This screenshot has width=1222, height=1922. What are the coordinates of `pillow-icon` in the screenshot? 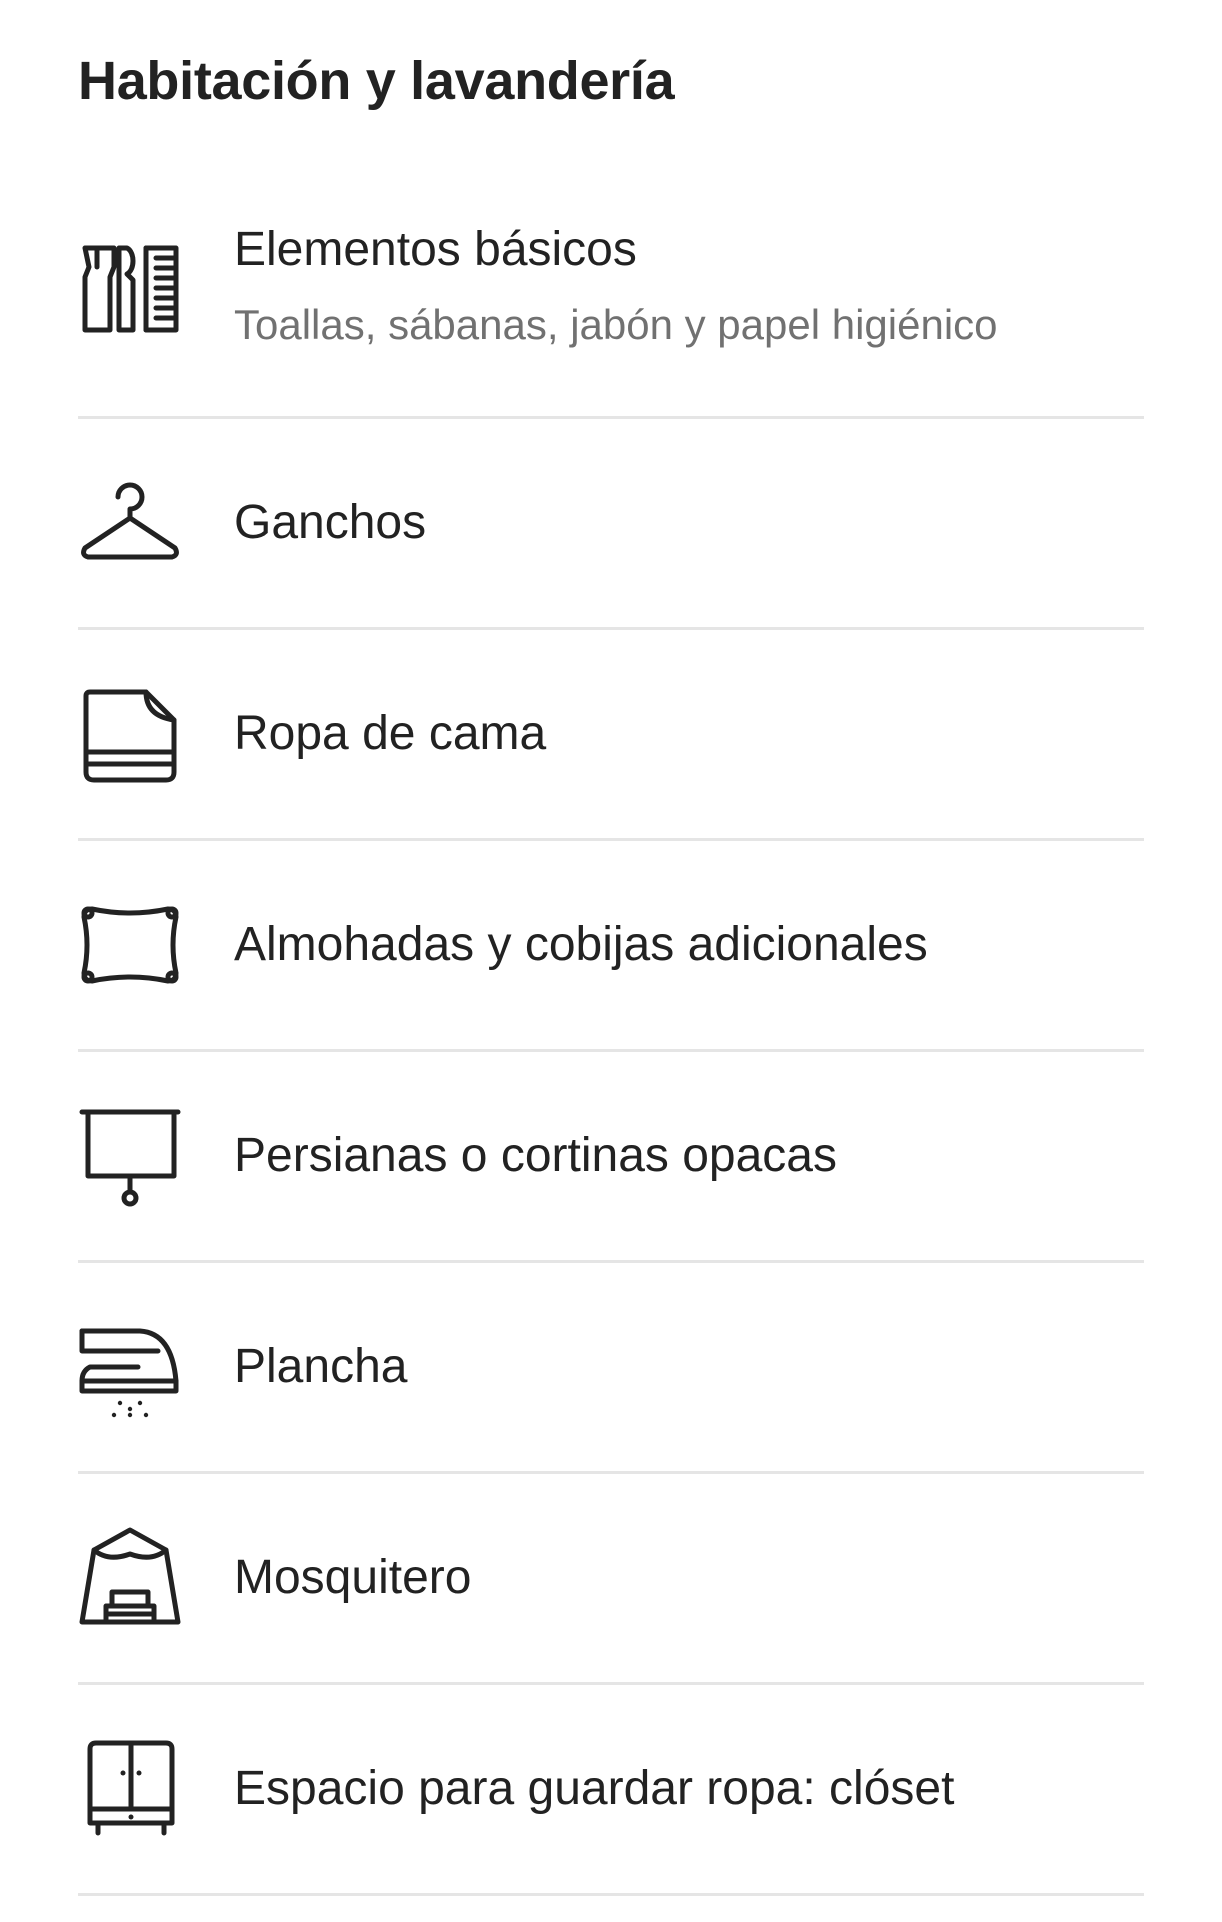 It's located at (130, 945).